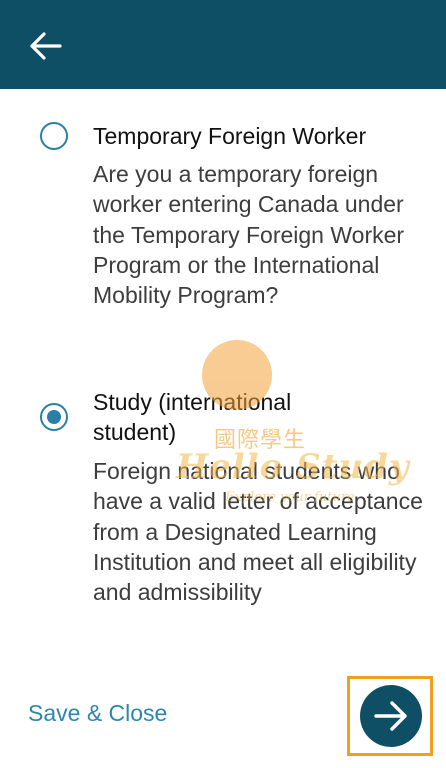  What do you see at coordinates (54, 136) in the screenshot?
I see `radio-temporary-foreign-worker` at bounding box center [54, 136].